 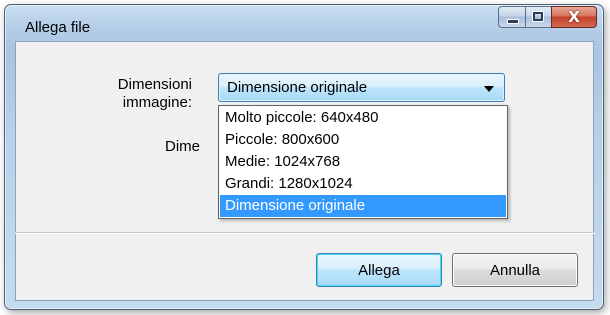 I want to click on dropdown-option-medium: Medie: 1024x768, so click(x=363, y=162).